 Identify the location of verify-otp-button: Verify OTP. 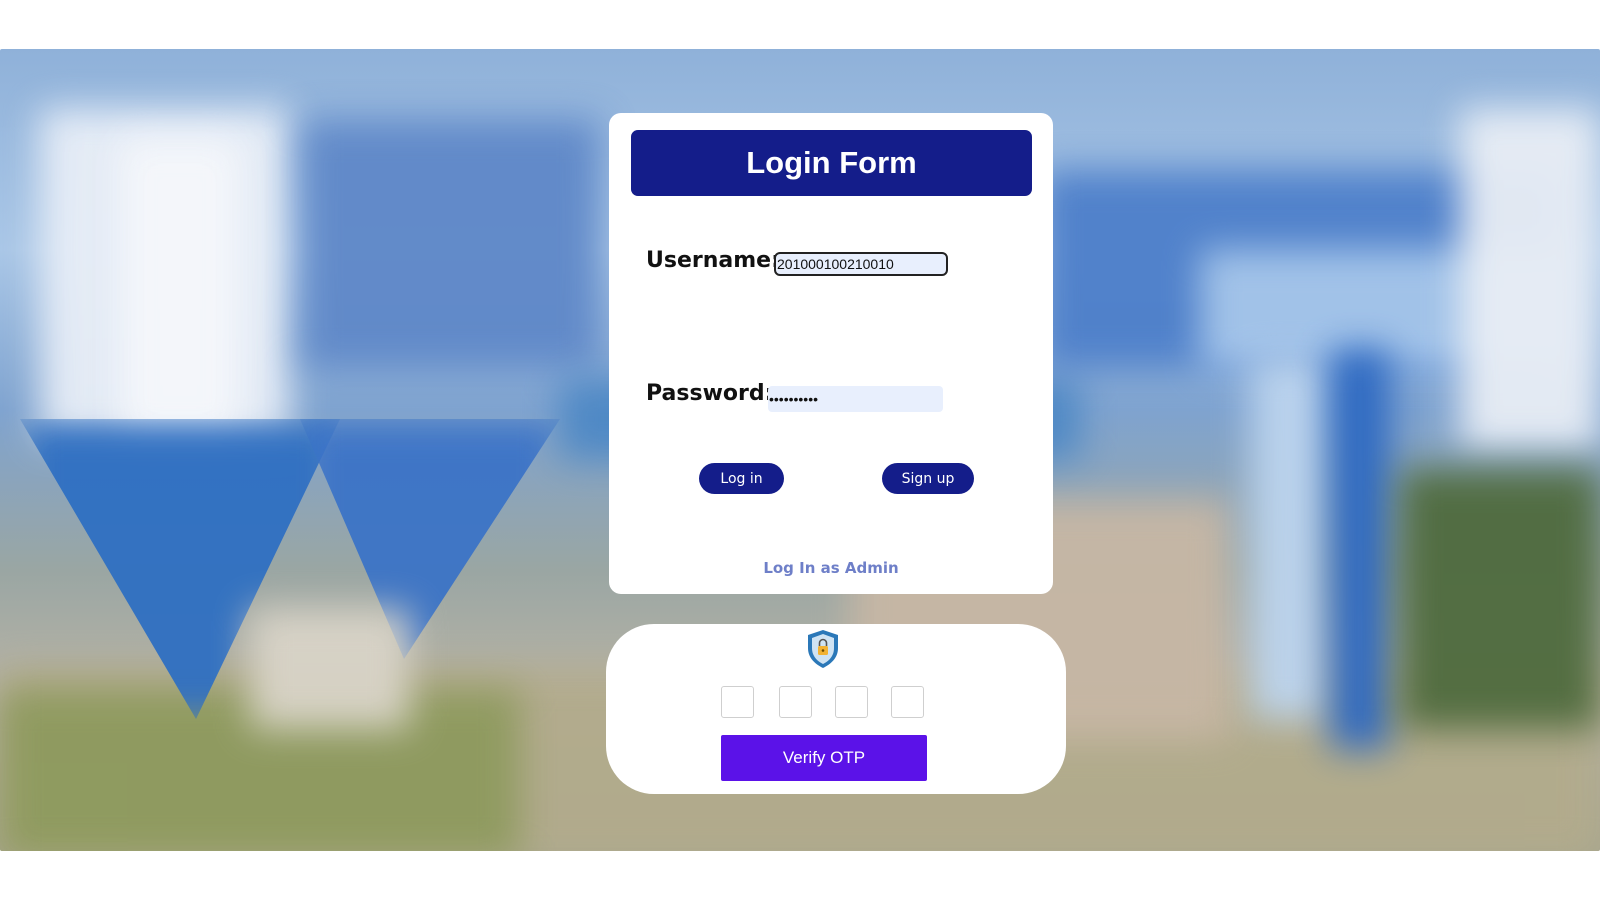
(824, 758).